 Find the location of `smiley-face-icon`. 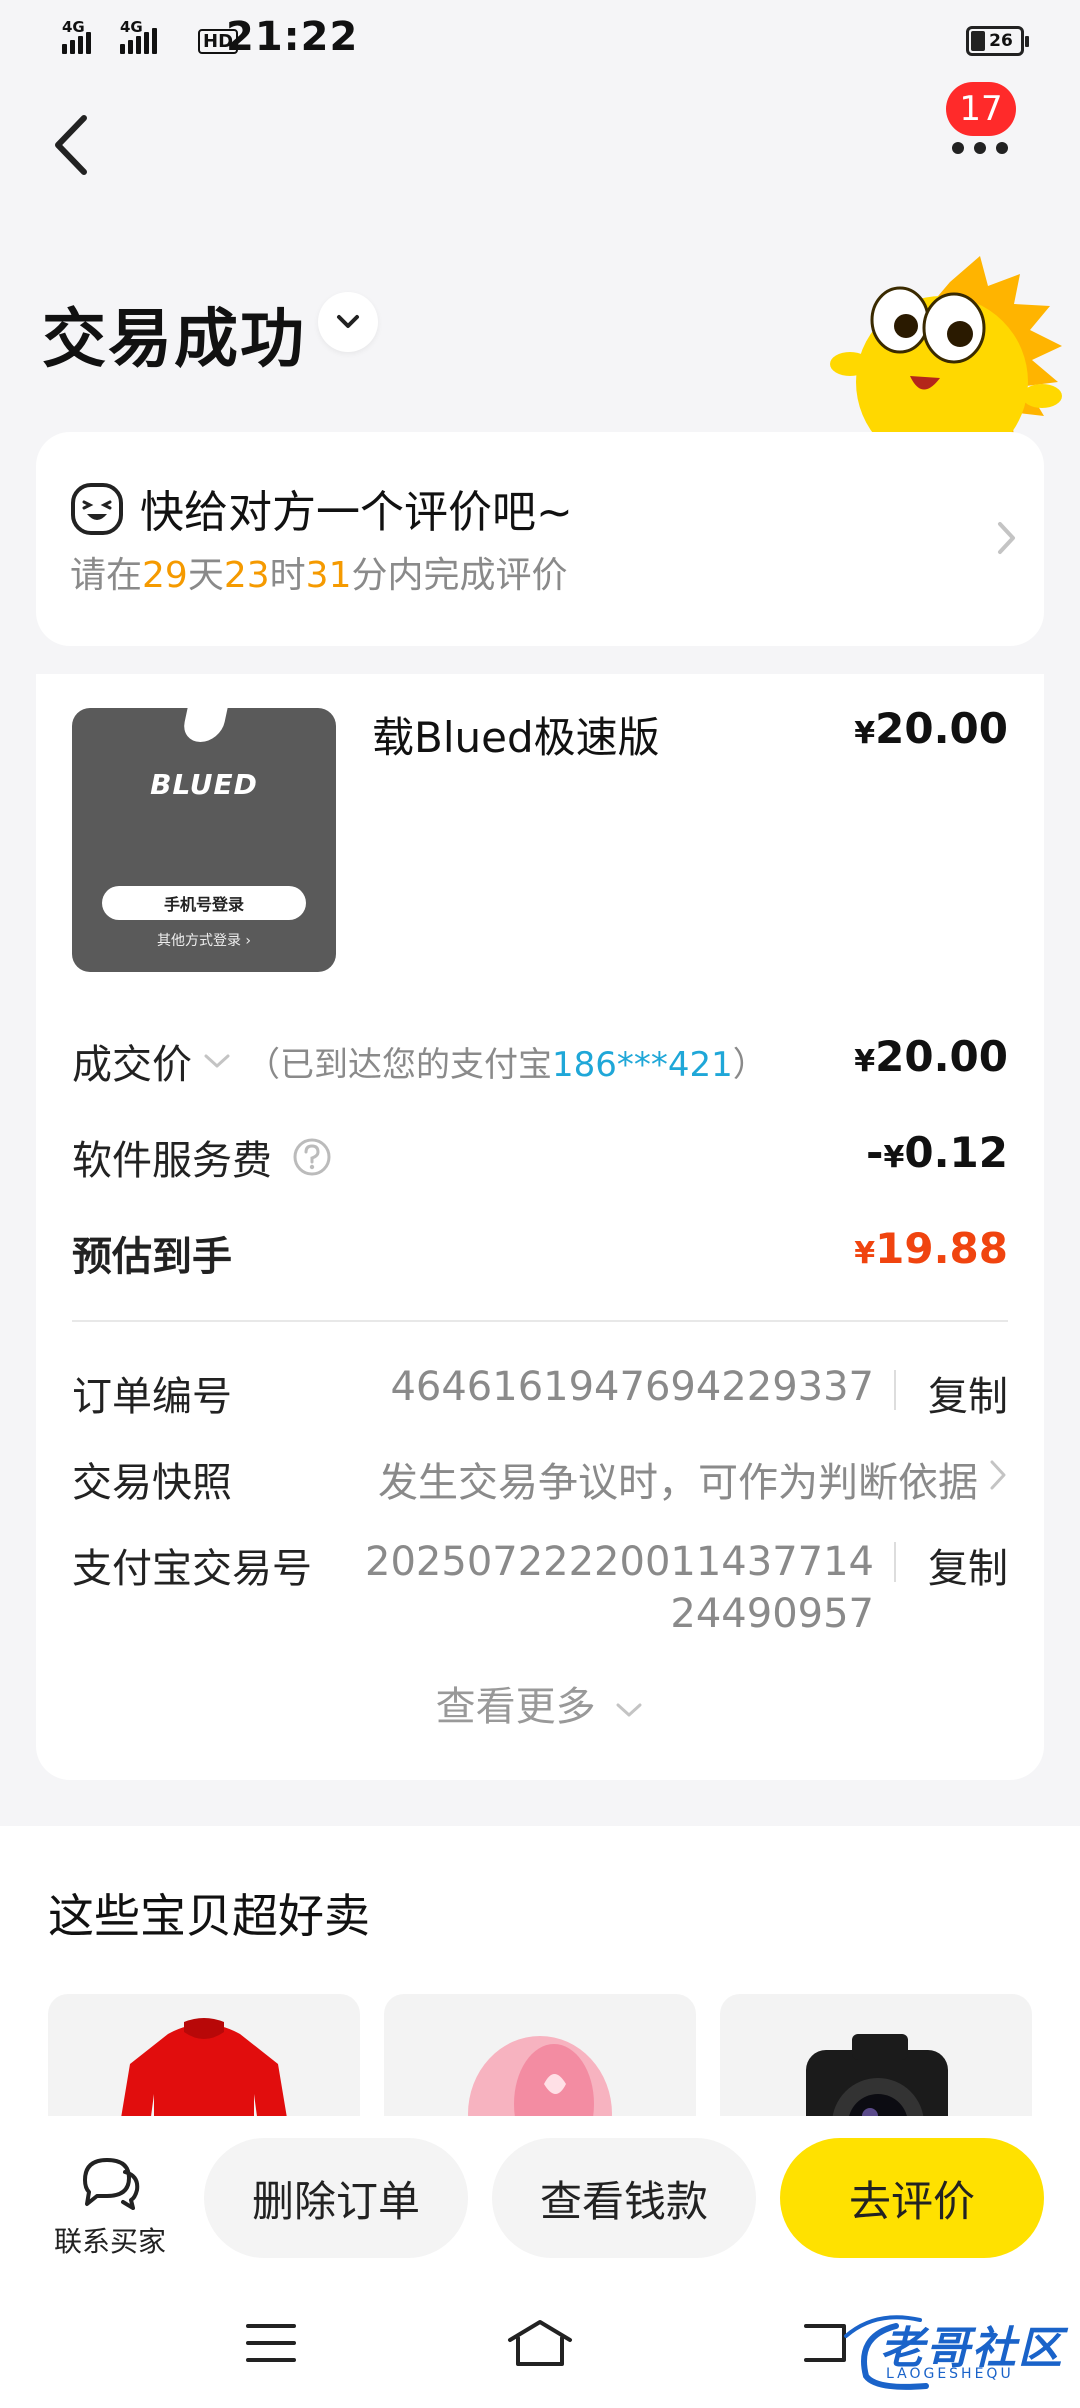

smiley-face-icon is located at coordinates (97, 509).